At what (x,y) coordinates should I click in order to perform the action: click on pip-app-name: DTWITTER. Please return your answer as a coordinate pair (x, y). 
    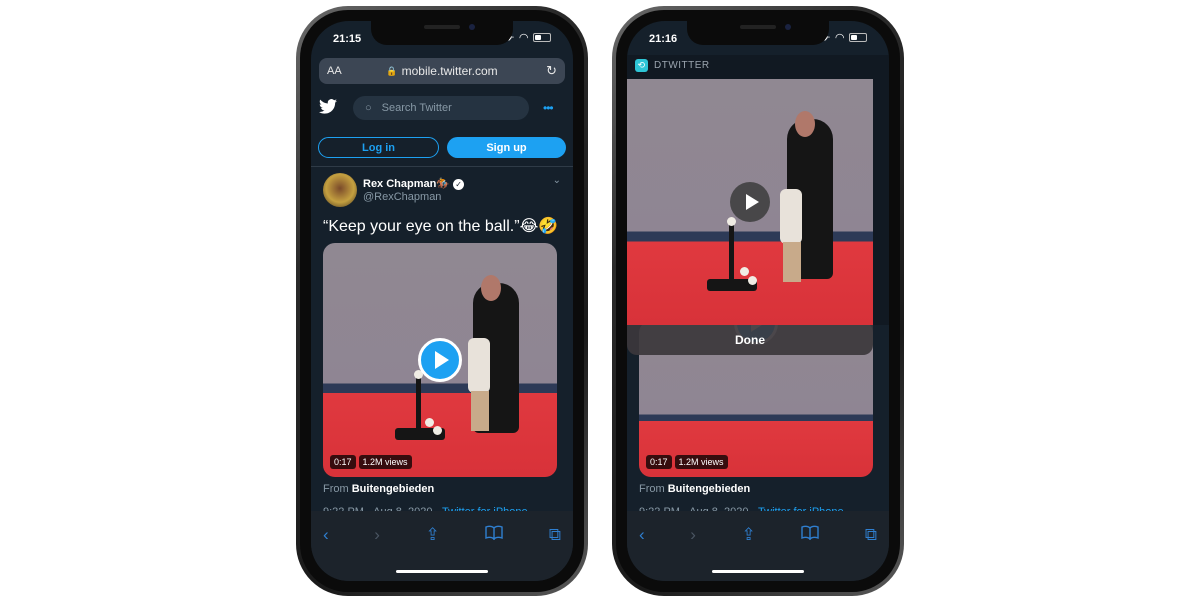
    Looking at the image, I should click on (682, 65).